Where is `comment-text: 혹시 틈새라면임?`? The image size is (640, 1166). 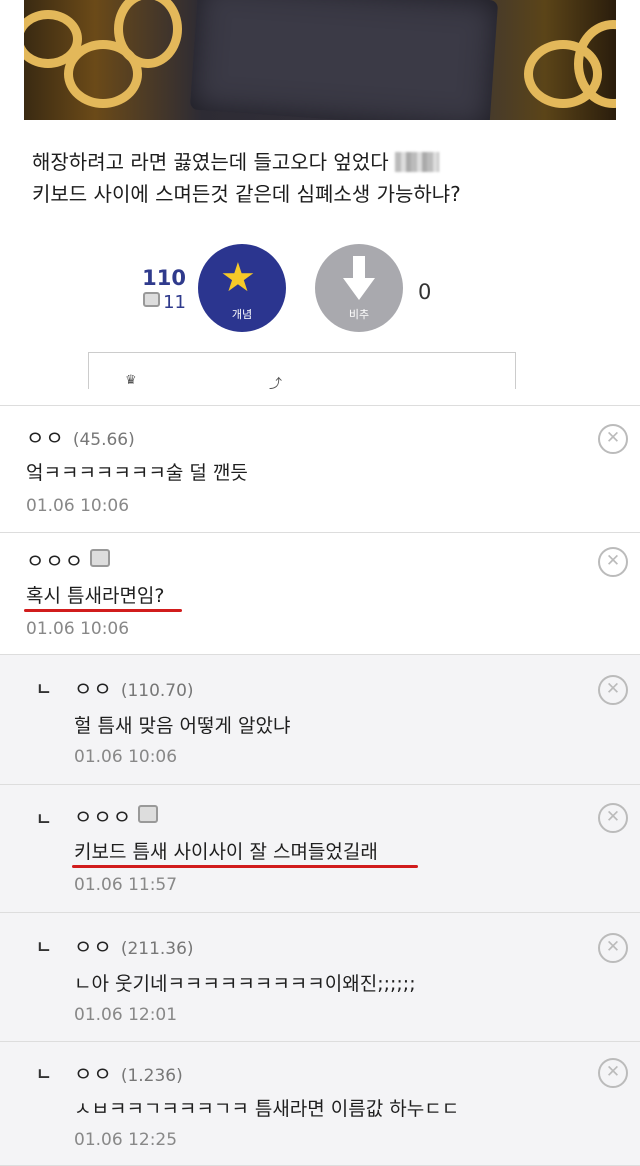
comment-text: 혹시 틈새라면임? is located at coordinates (95, 596).